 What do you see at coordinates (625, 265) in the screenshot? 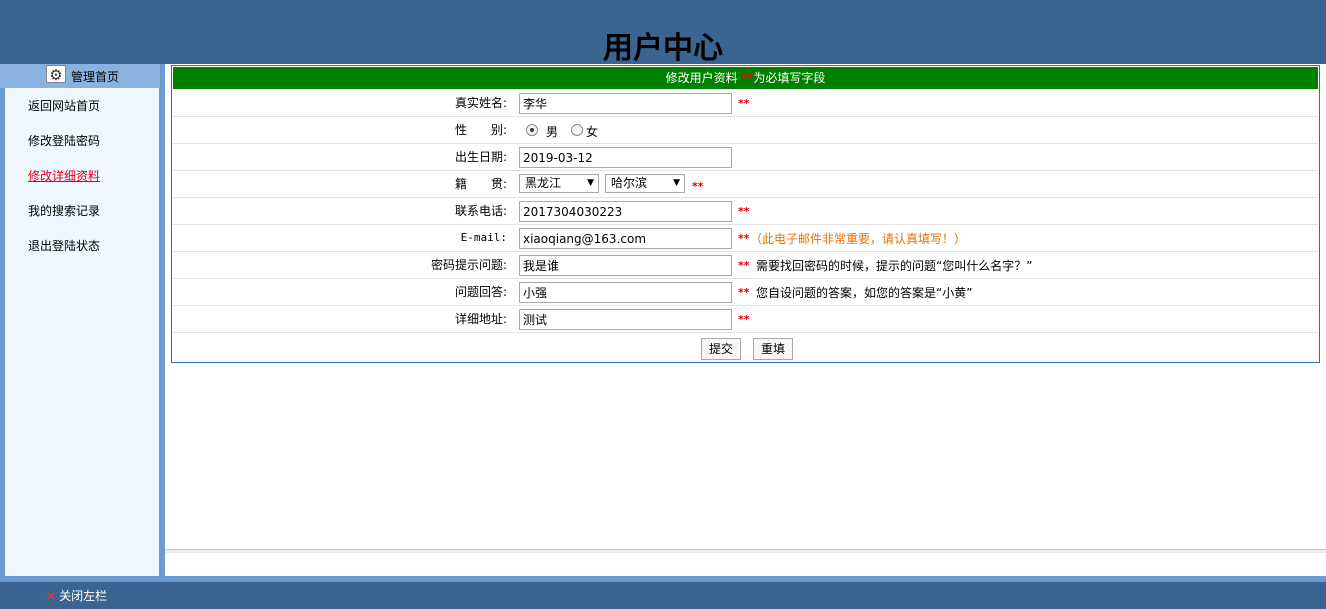
I see `question-input` at bounding box center [625, 265].